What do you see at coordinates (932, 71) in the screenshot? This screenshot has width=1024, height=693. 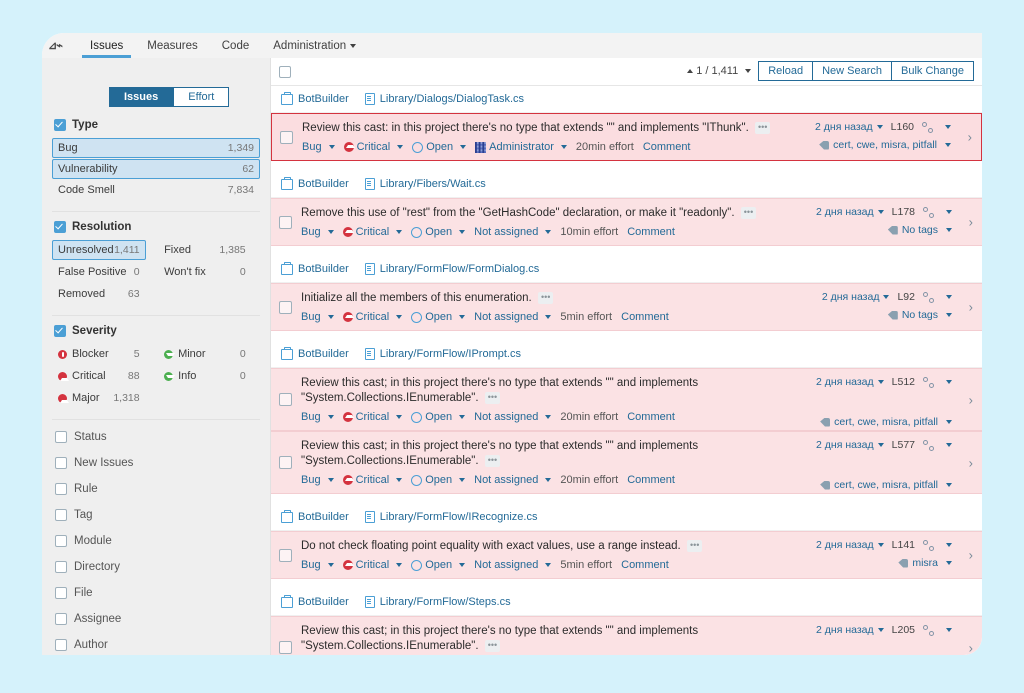 I see `bulk-change-button: Bulk Change` at bounding box center [932, 71].